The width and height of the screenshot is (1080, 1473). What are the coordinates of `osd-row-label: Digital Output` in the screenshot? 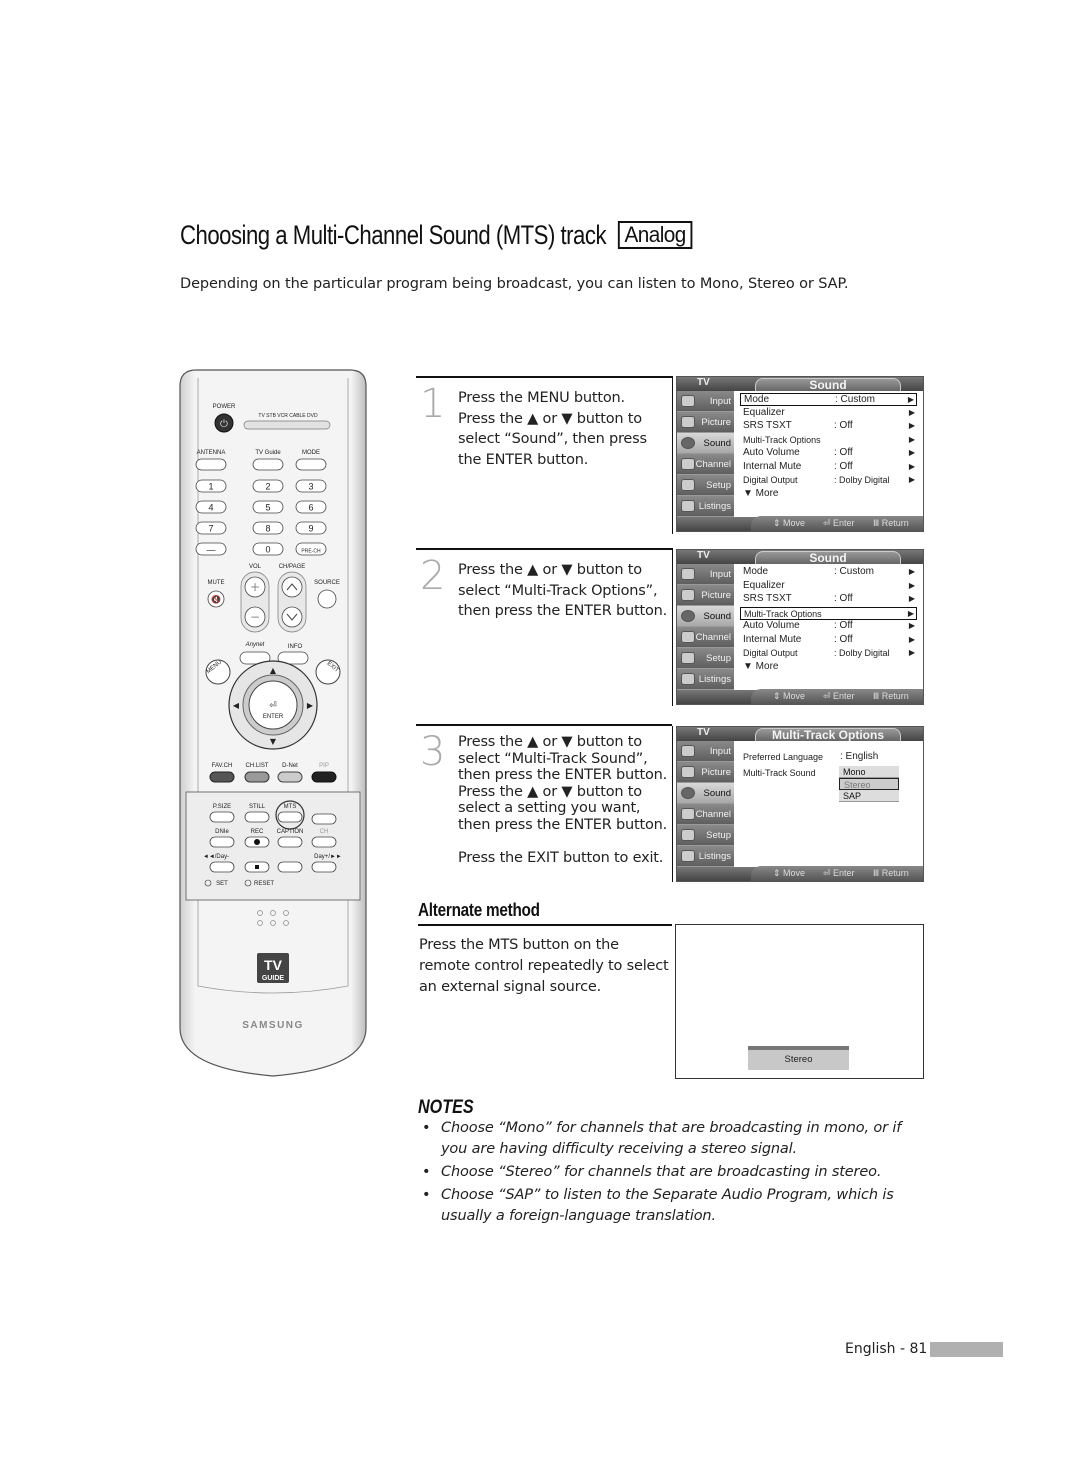 It's located at (770, 653).